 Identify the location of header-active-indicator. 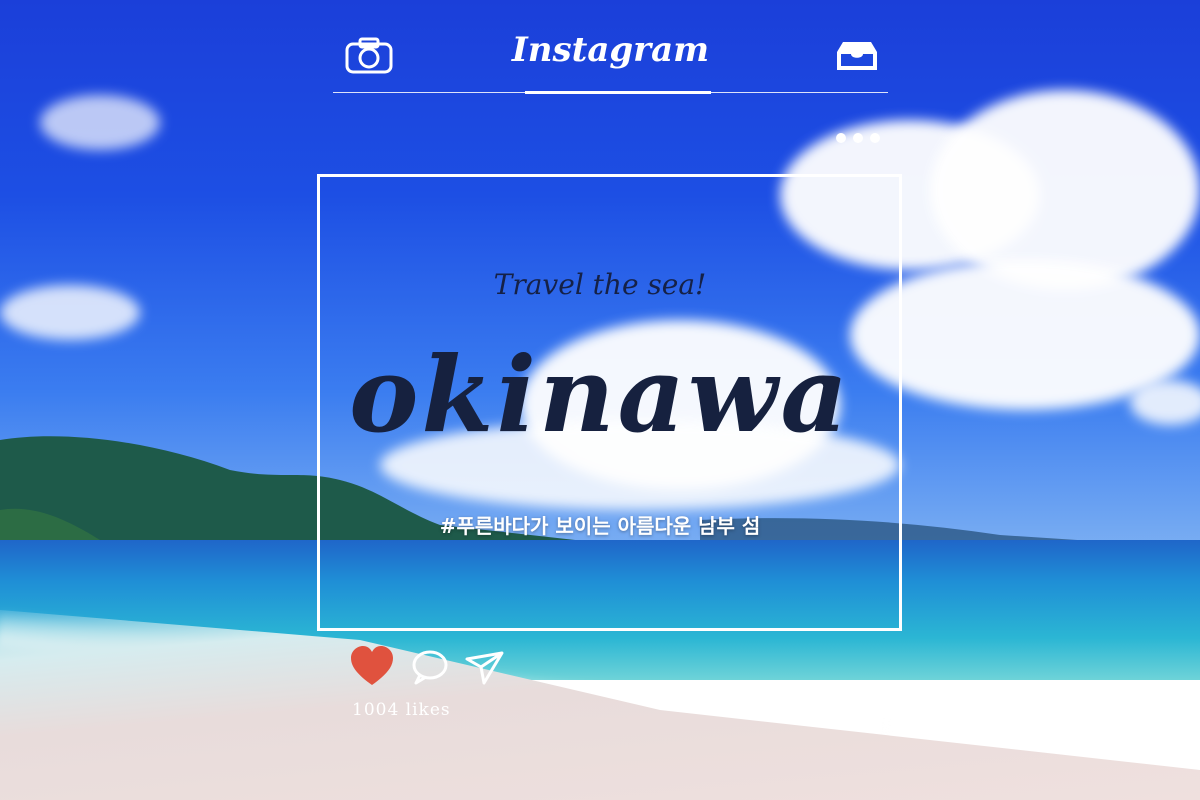
(618, 92).